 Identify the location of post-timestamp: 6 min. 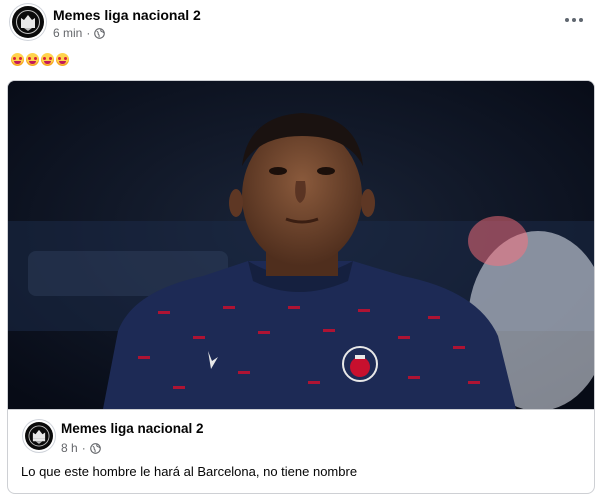
(67, 33).